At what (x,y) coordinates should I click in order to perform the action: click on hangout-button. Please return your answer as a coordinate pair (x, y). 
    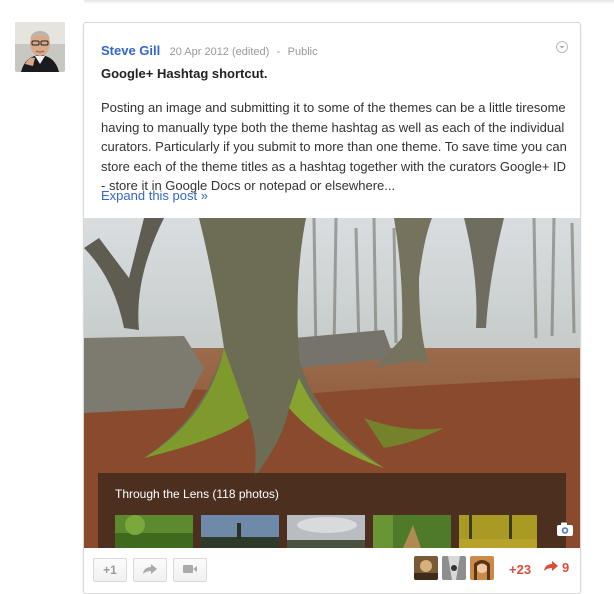
    Looking at the image, I should click on (190, 570).